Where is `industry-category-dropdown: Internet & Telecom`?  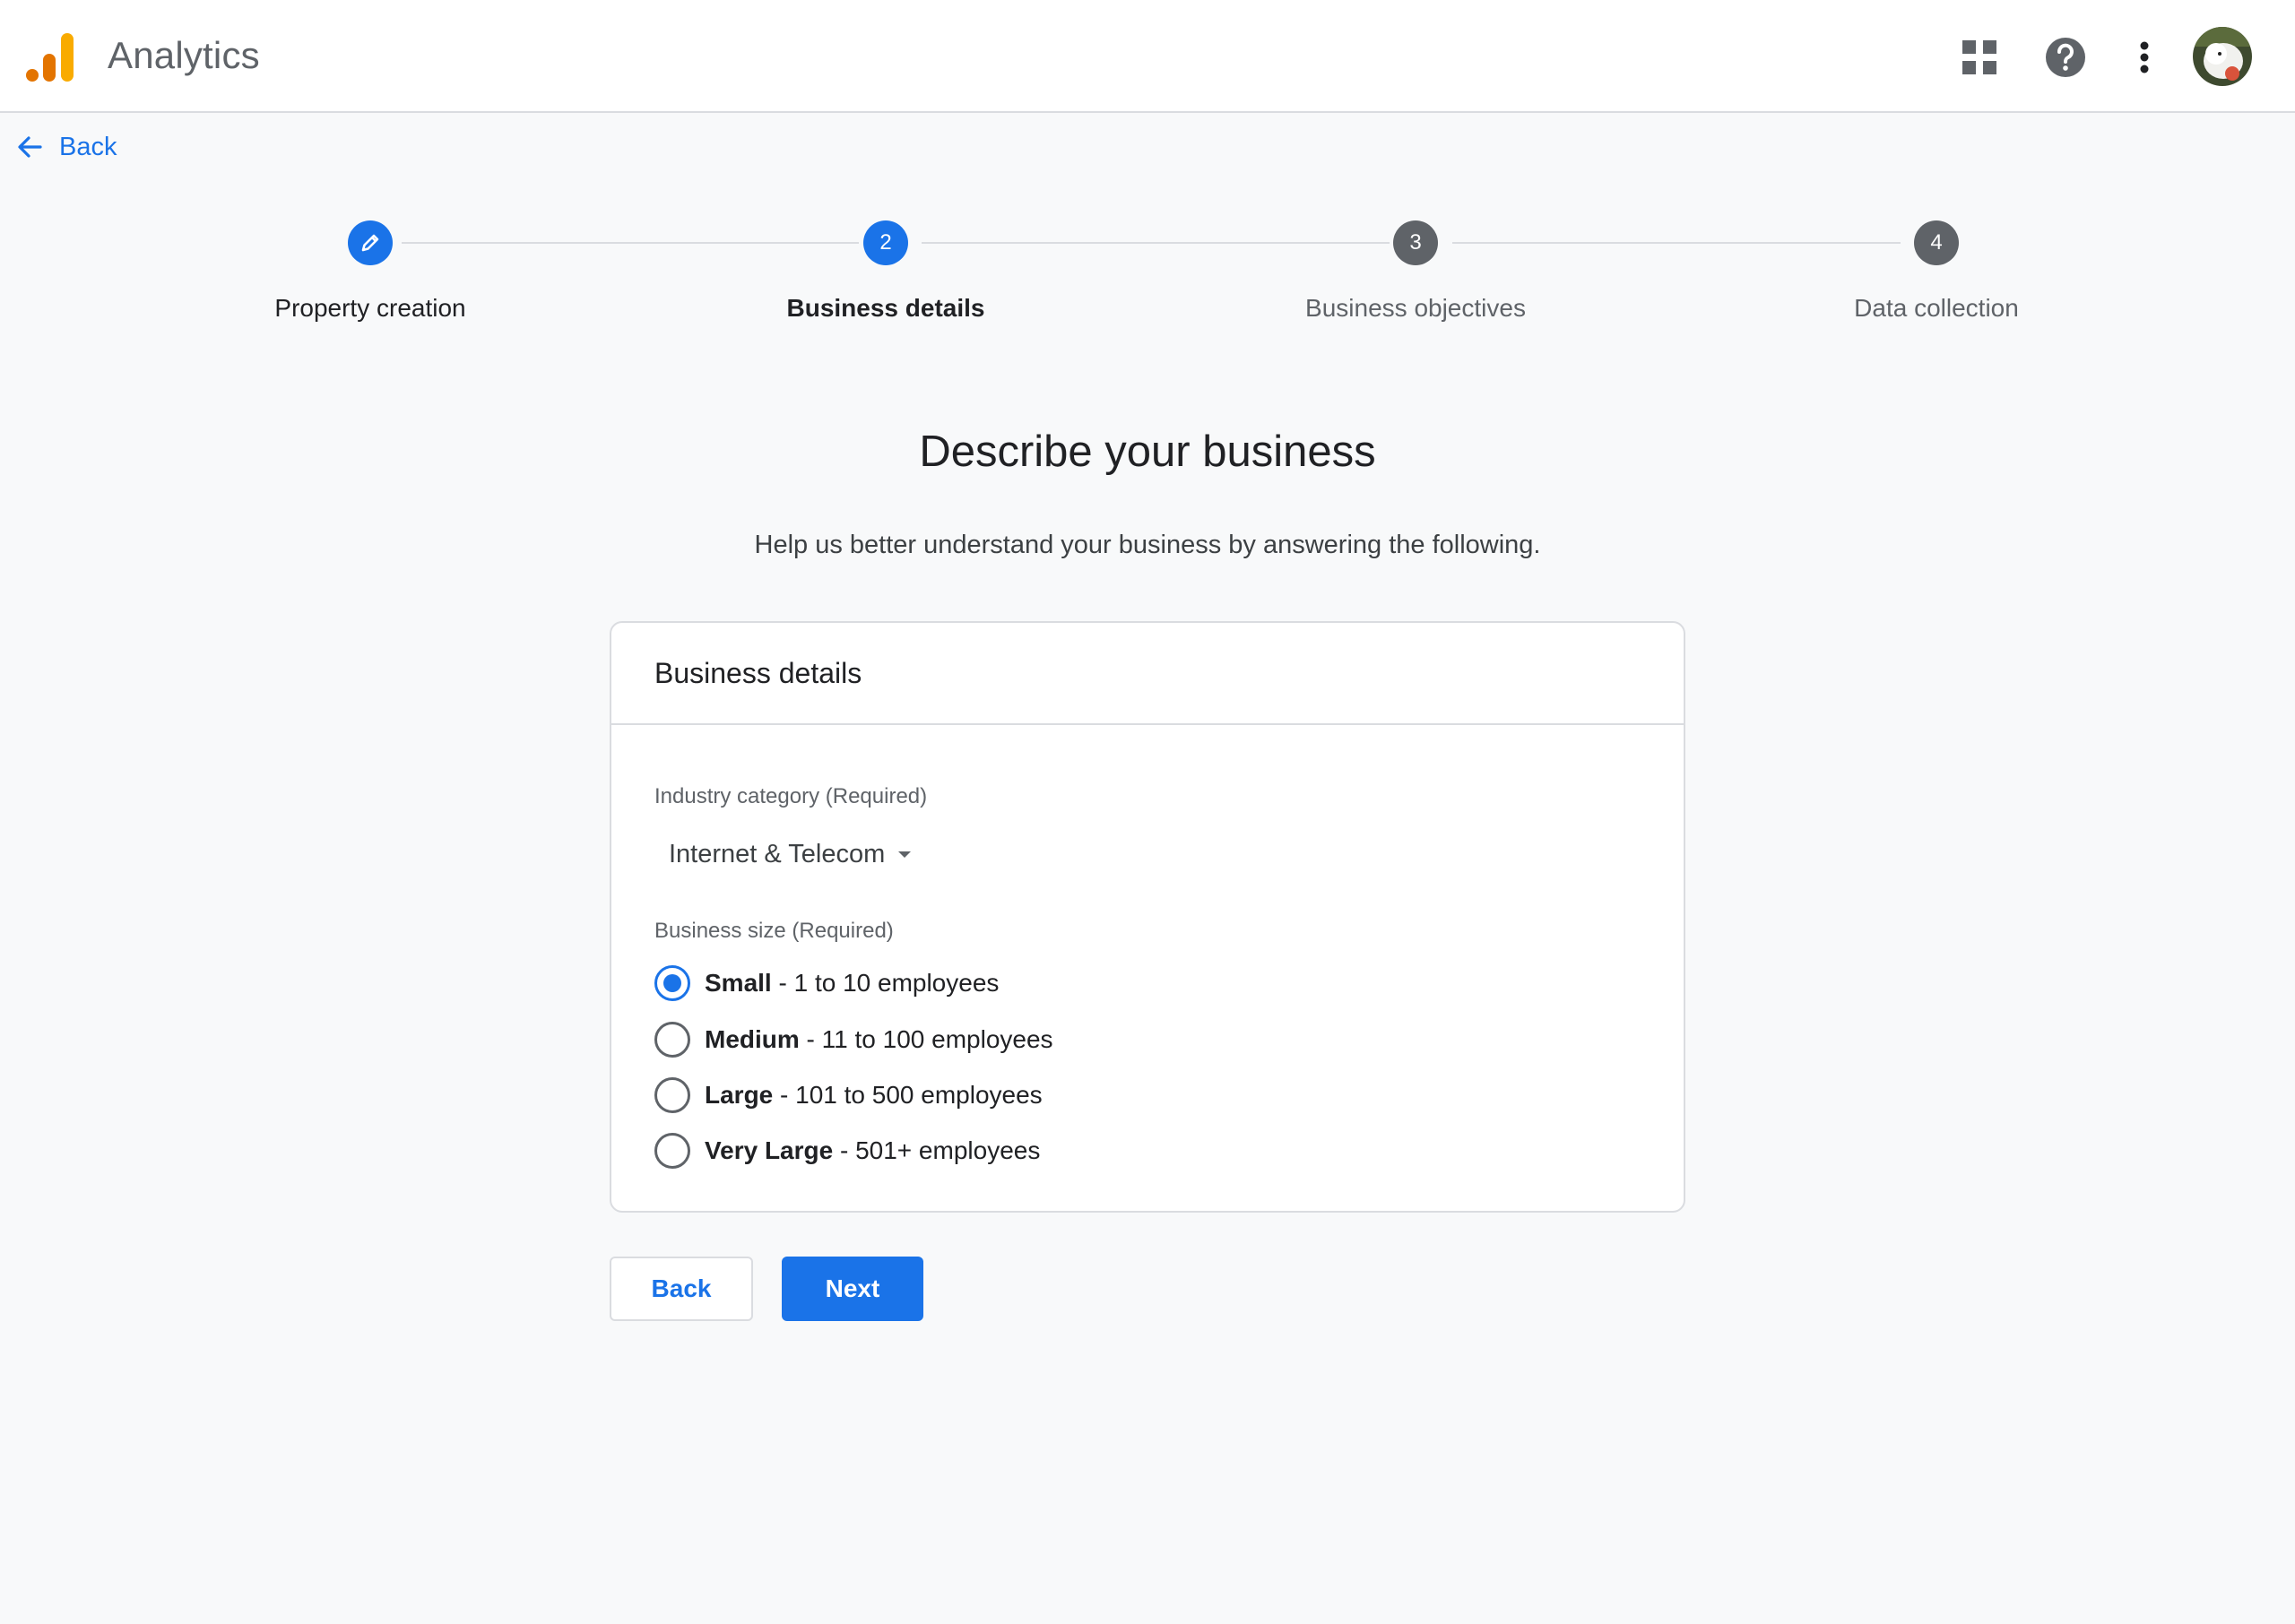 industry-category-dropdown: Internet & Telecom is located at coordinates (792, 854).